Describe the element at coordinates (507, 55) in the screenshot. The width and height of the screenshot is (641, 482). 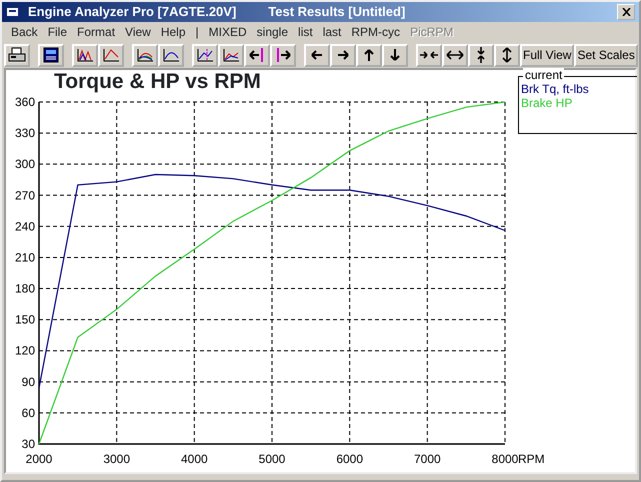
I see `expand-vertical-button` at that location.